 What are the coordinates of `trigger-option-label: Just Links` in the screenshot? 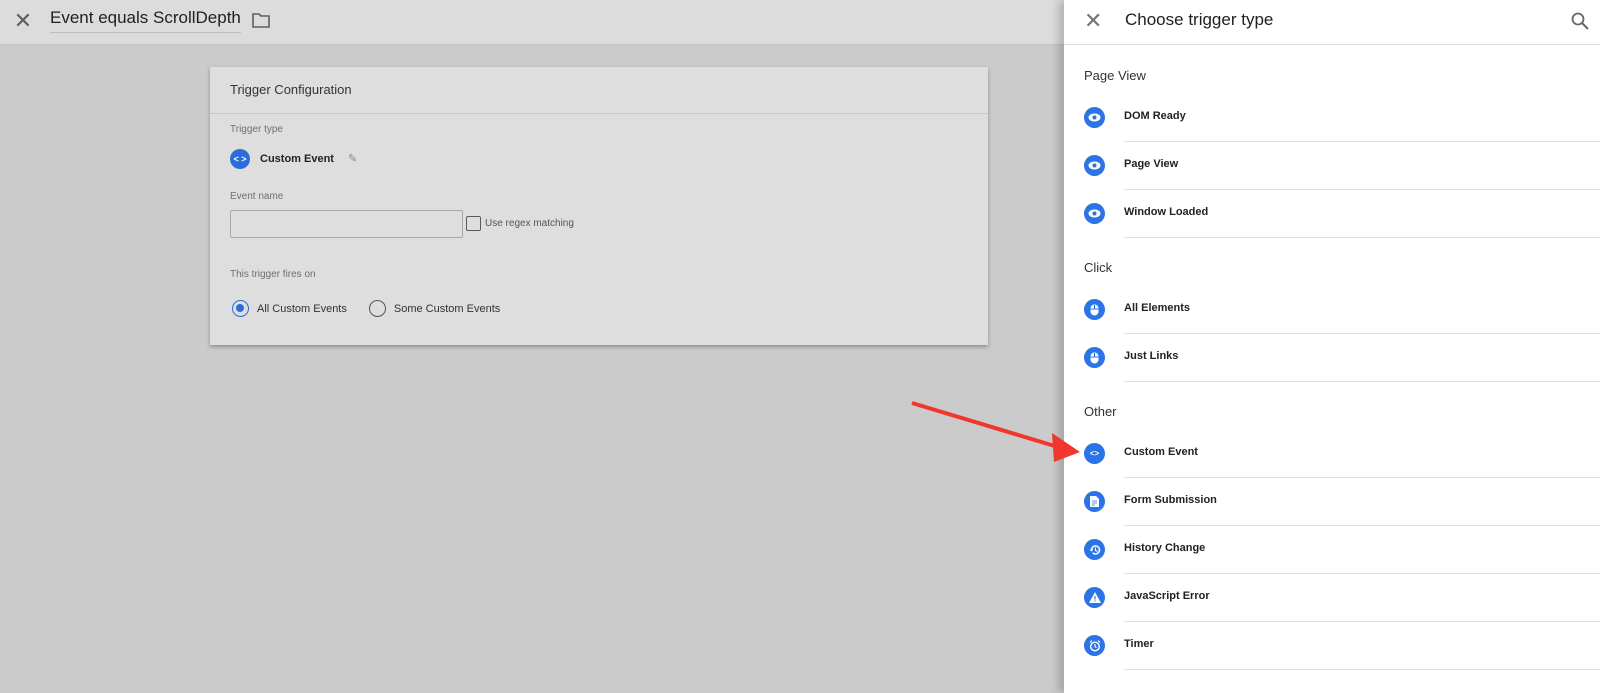 It's located at (1151, 356).